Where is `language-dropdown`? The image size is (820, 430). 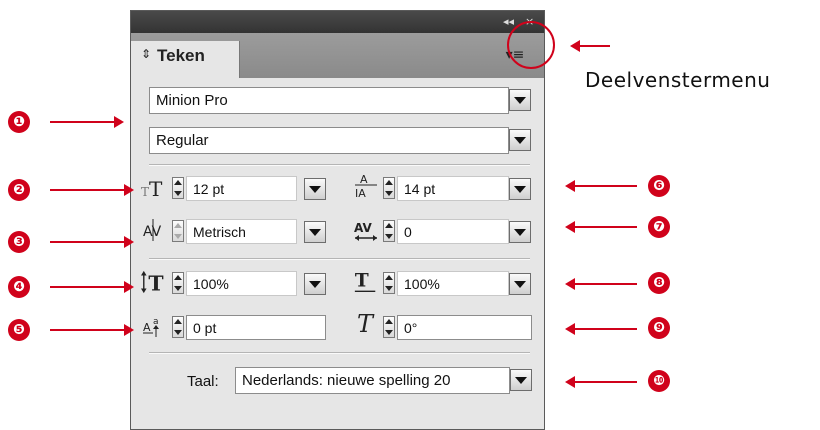 language-dropdown is located at coordinates (521, 380).